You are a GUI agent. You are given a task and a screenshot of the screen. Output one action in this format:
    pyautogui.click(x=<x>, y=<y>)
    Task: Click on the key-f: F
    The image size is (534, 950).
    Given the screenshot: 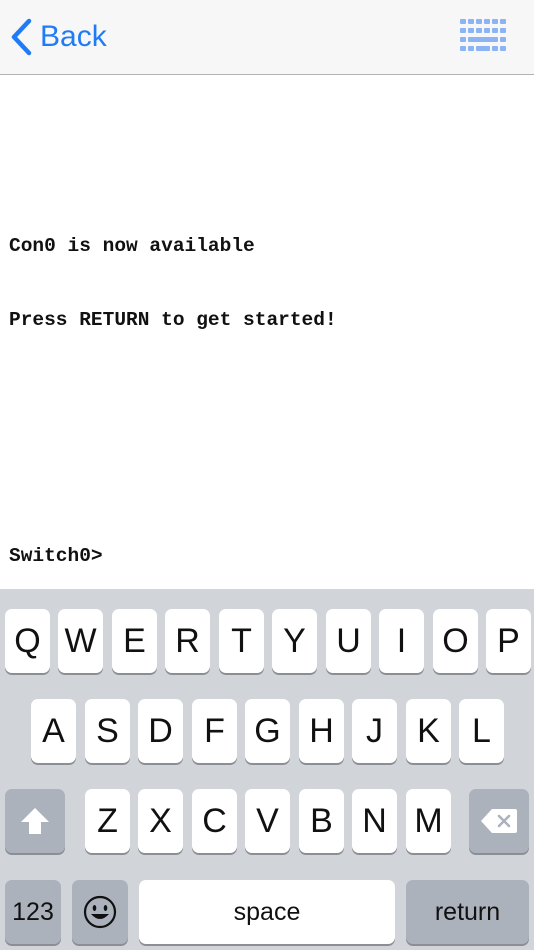 What is the action you would take?
    pyautogui.click(x=214, y=731)
    